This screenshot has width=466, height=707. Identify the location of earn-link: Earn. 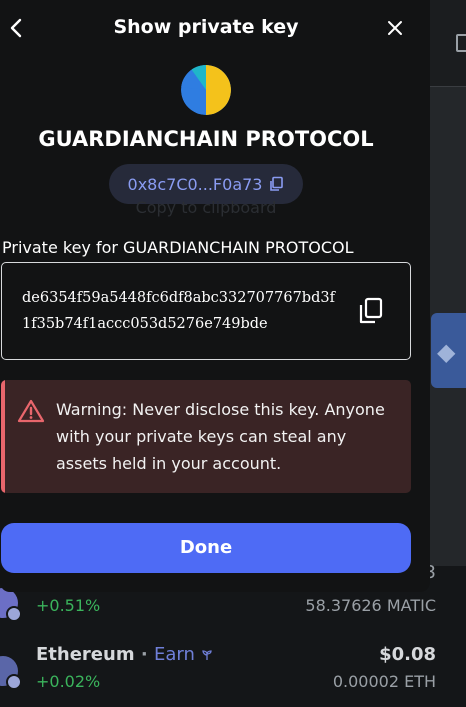
(174, 654).